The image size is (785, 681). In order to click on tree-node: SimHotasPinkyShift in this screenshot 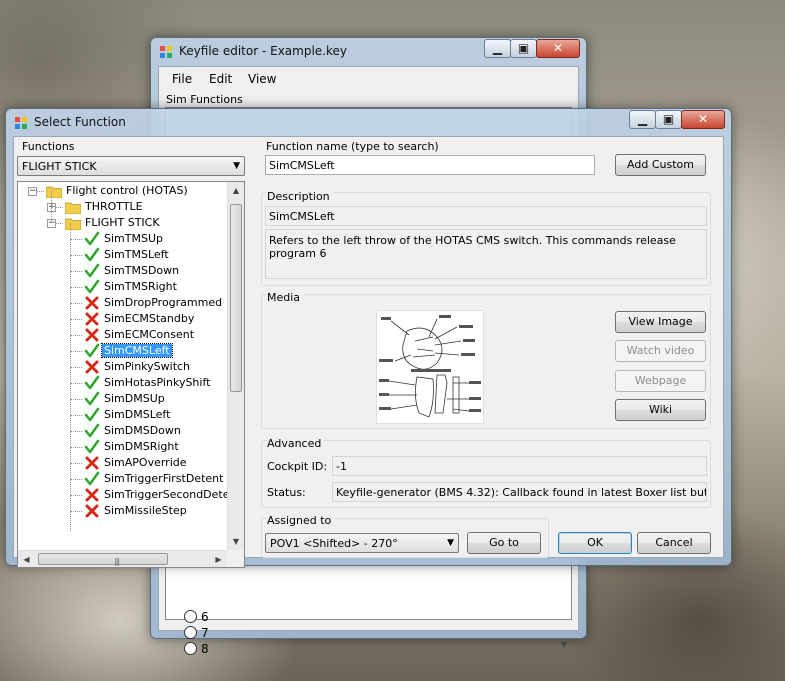, I will do `click(122, 383)`.